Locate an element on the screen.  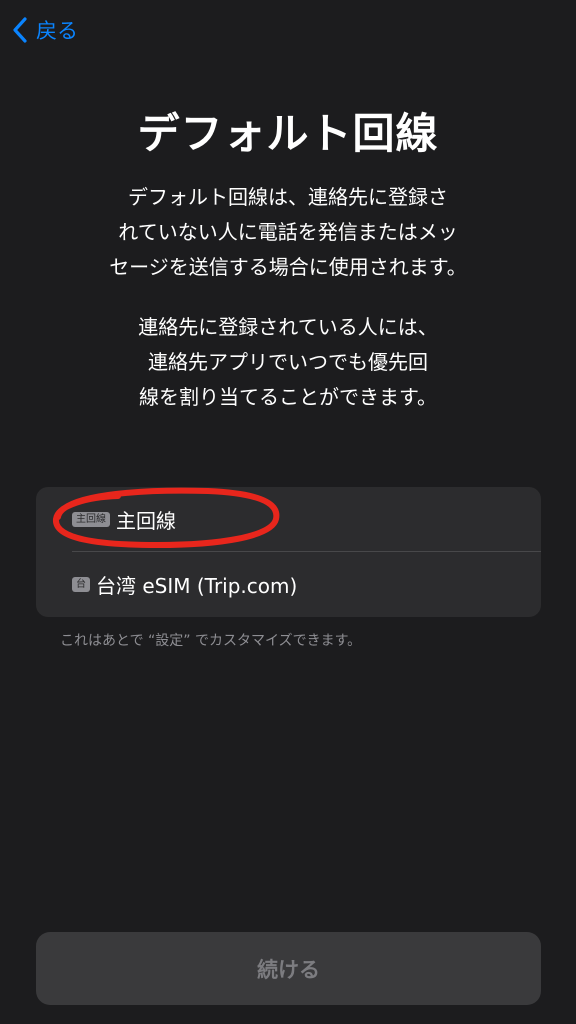
continue-button-label: 続ける is located at coordinates (288, 969).